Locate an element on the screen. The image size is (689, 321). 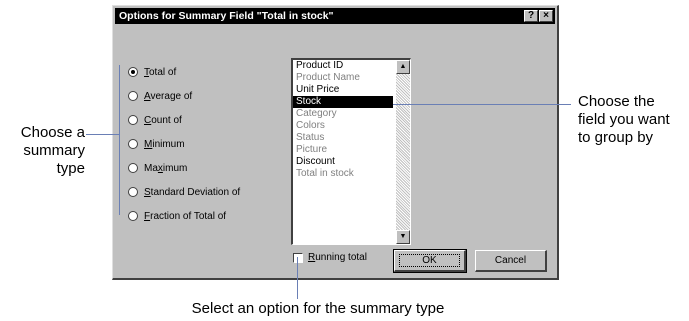
list-item-product-name: Product Name is located at coordinates (343, 78).